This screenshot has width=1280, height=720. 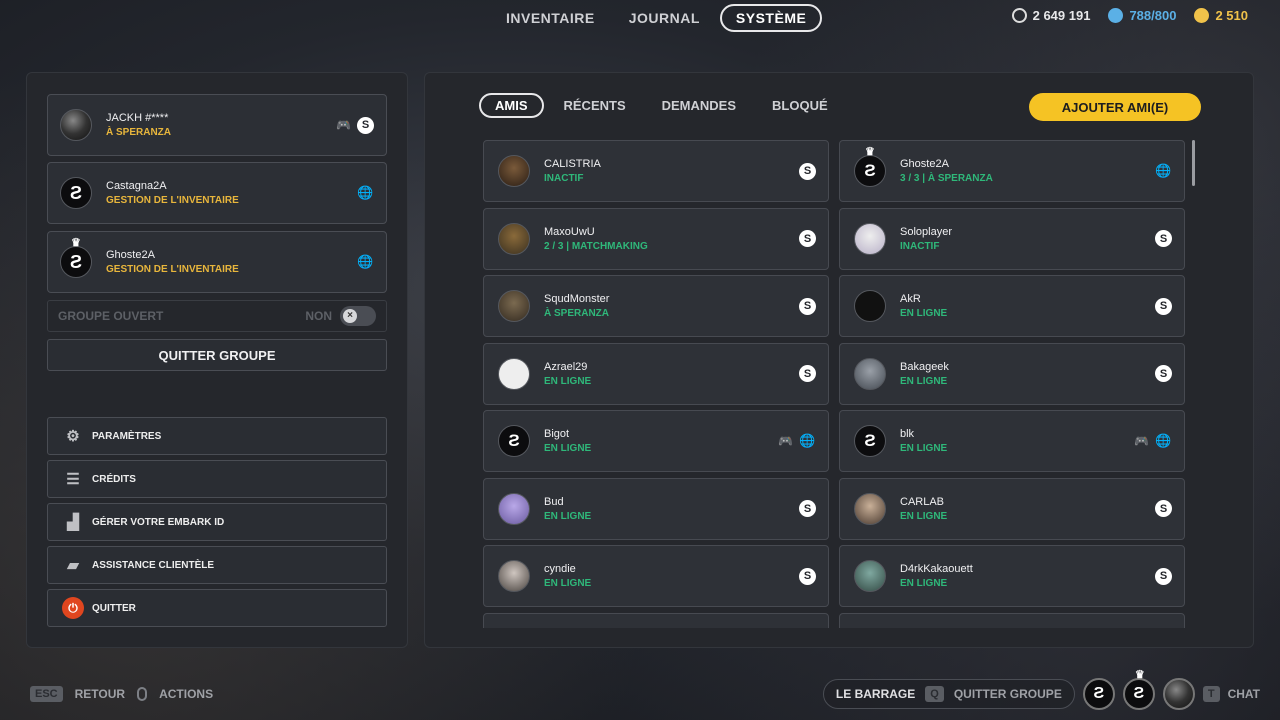 I want to click on friend-card: Ƨ ♛ Ghoste2A 3 / 3 | À SPERANZA 🌐, so click(x=1012, y=171).